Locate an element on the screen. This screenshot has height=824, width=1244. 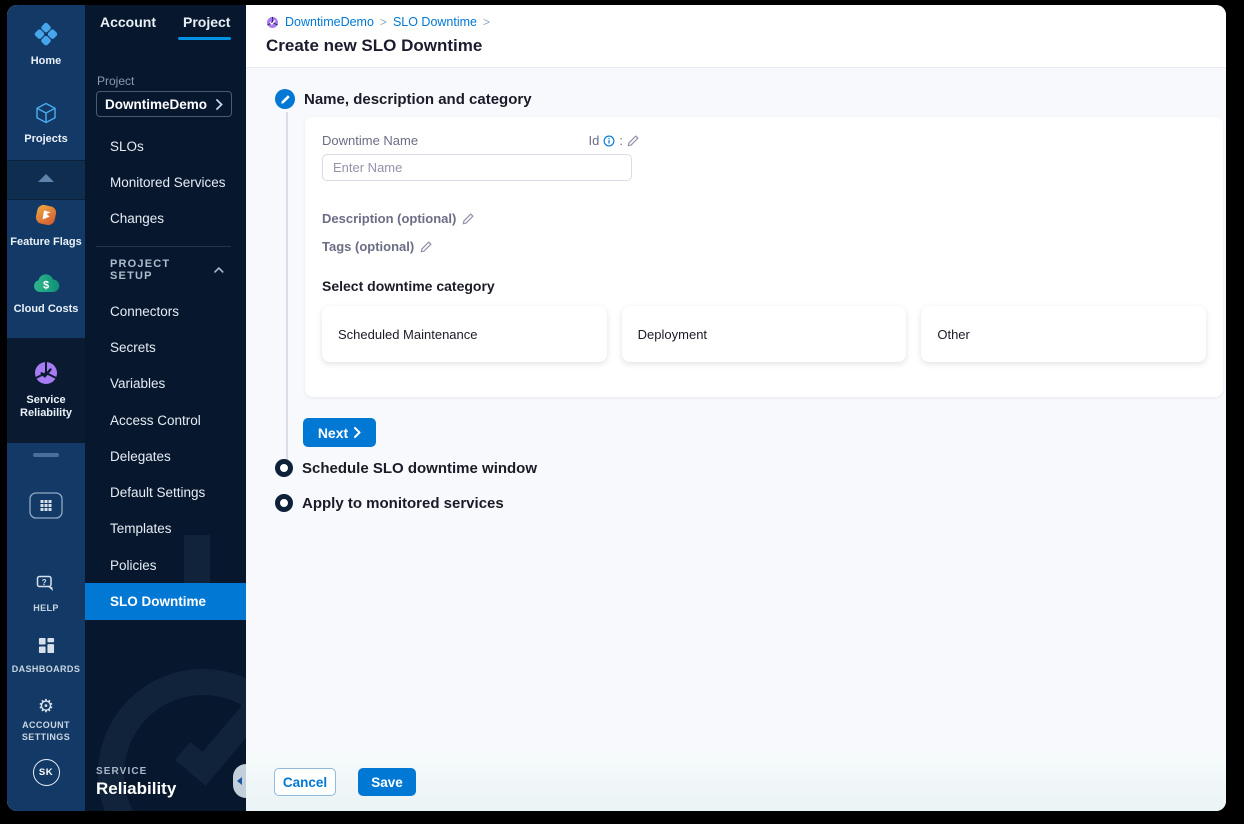
sidebar-item-monitored-services: Monitored Services is located at coordinates (165, 183).